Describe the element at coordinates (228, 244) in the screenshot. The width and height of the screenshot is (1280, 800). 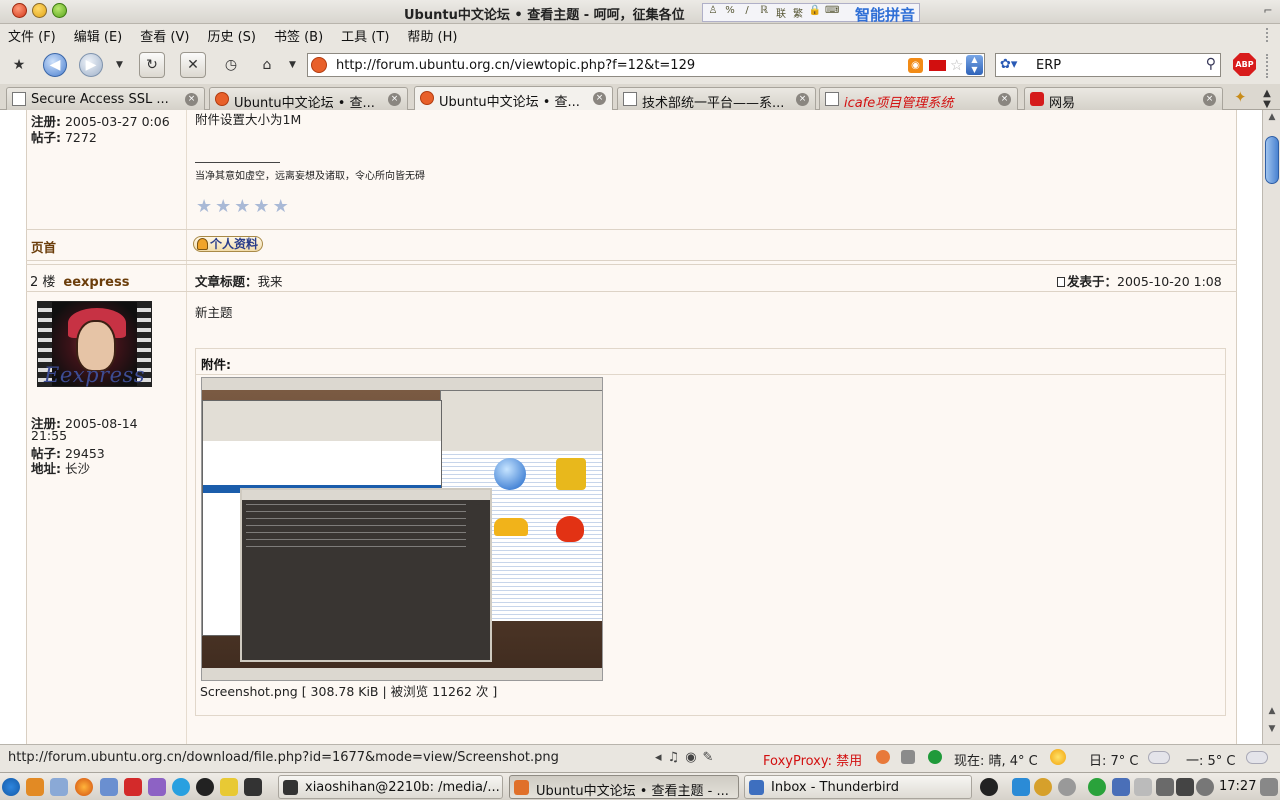
I see `profile-button: 个人资料` at that location.